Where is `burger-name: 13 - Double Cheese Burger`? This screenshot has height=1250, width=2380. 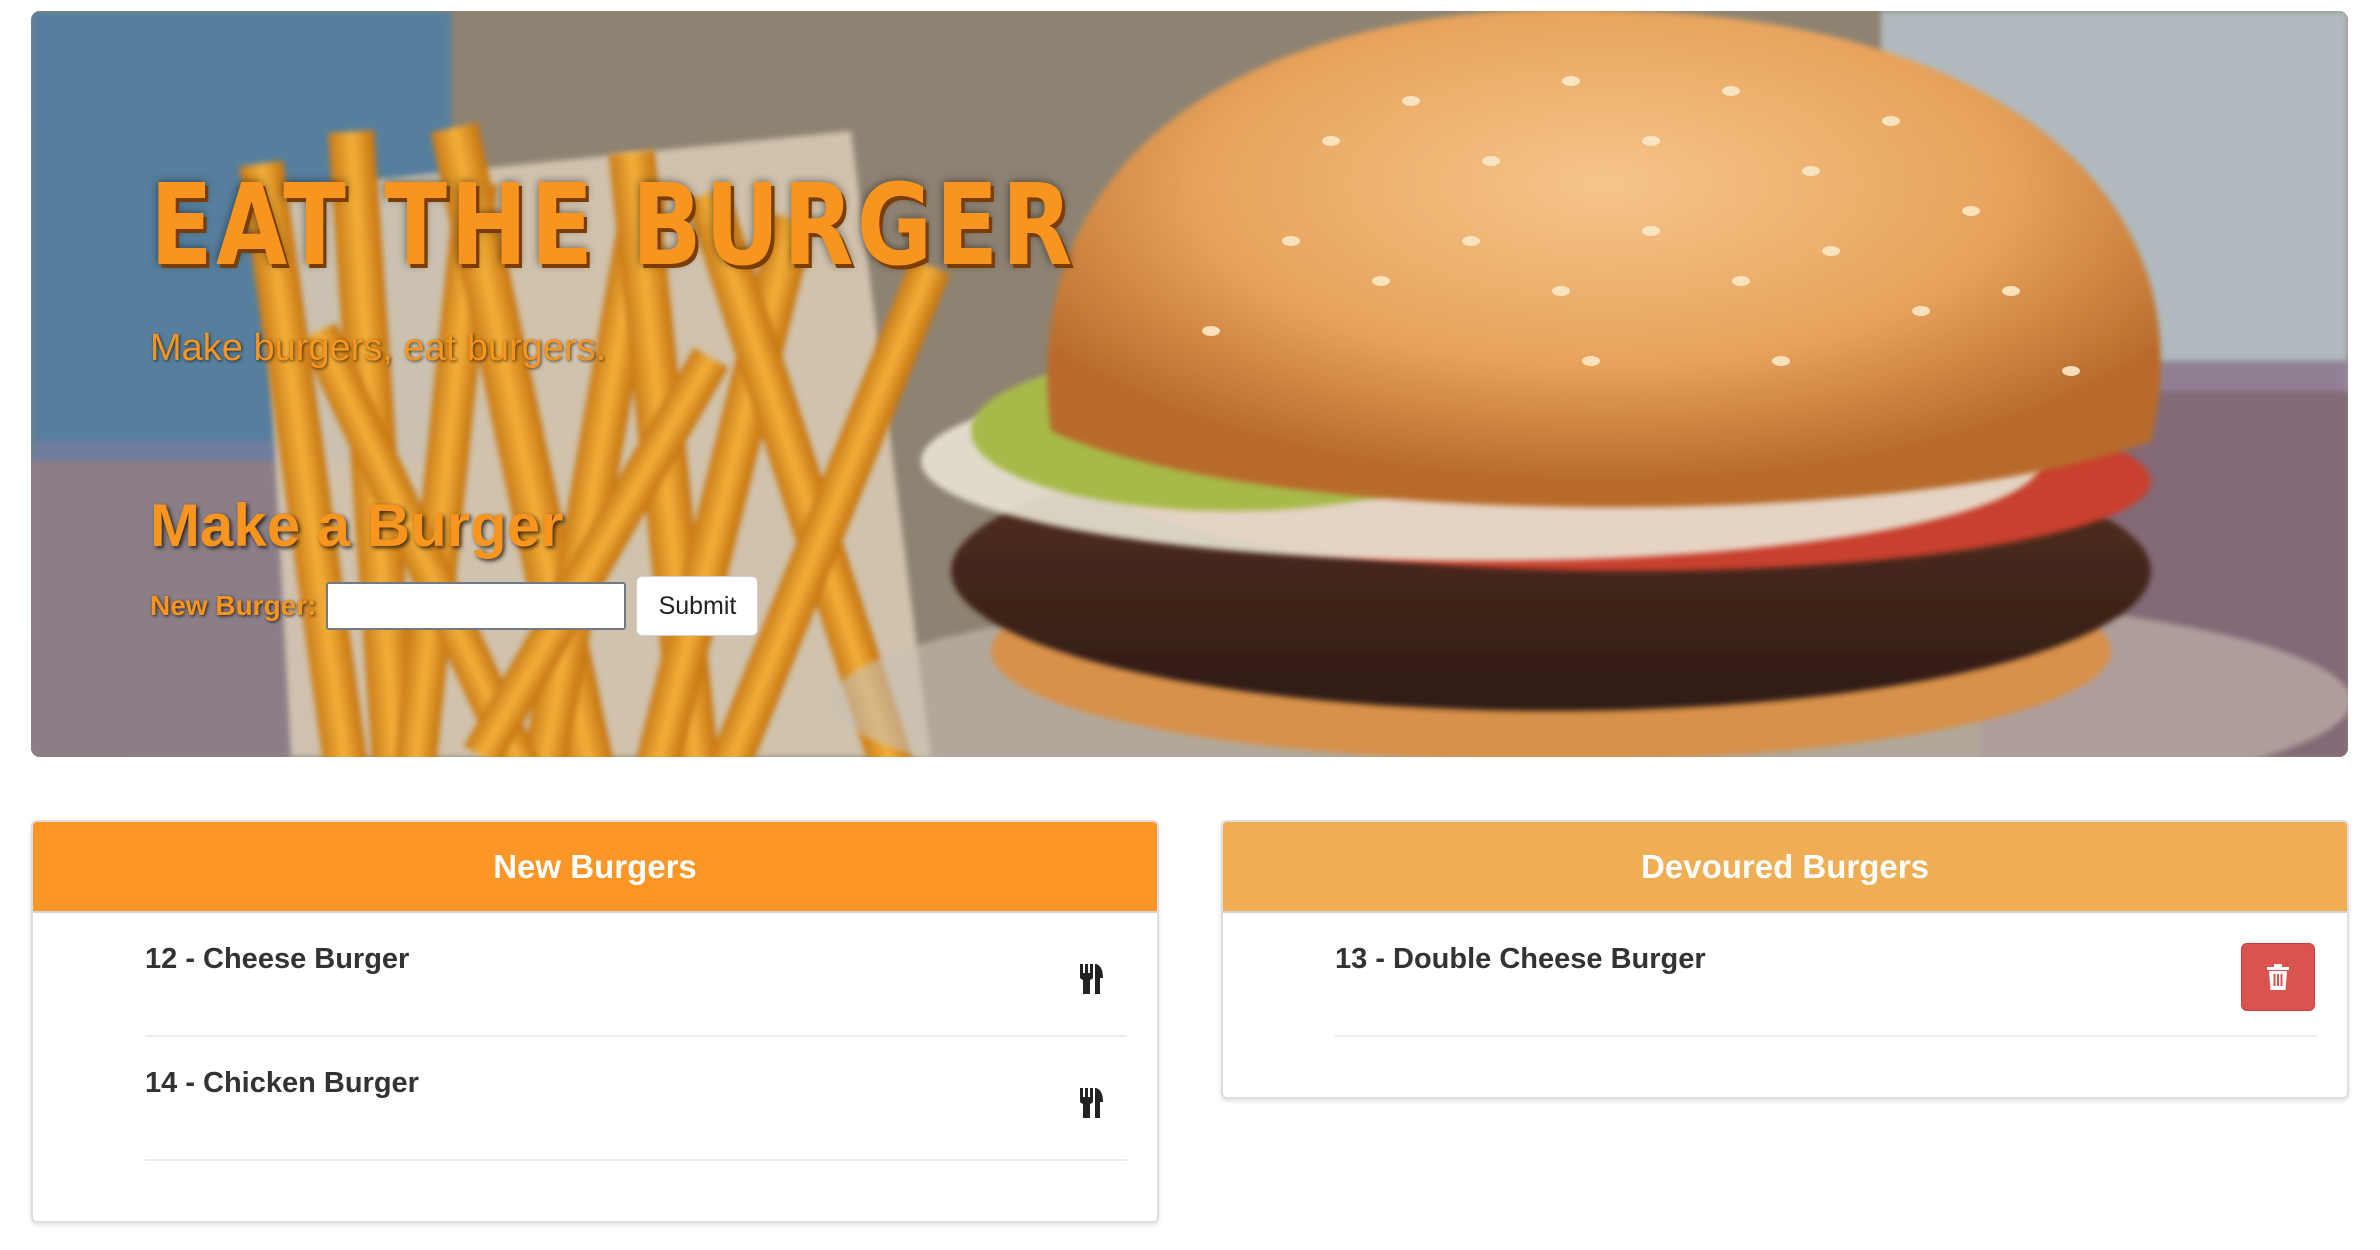
burger-name: 13 - Double Cheese Burger is located at coordinates (1520, 959).